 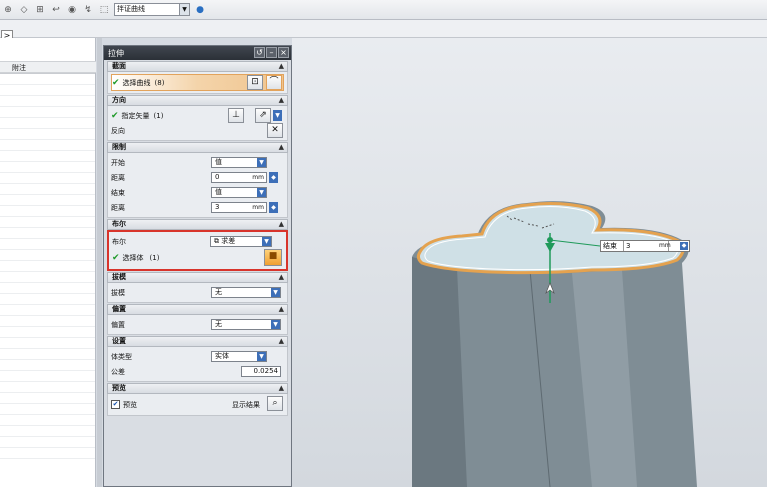 What do you see at coordinates (8, 10) in the screenshot?
I see `axis-icon: ⊕` at bounding box center [8, 10].